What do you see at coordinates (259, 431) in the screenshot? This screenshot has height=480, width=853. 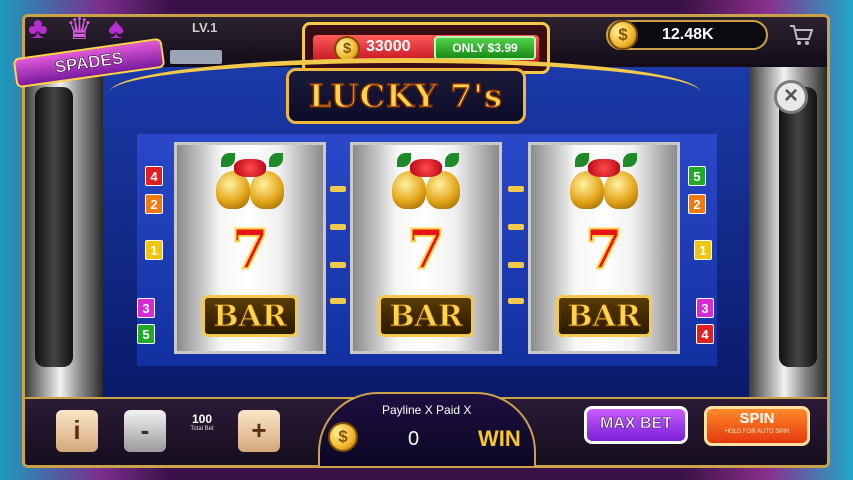 I see `increase-bet-button: +` at bounding box center [259, 431].